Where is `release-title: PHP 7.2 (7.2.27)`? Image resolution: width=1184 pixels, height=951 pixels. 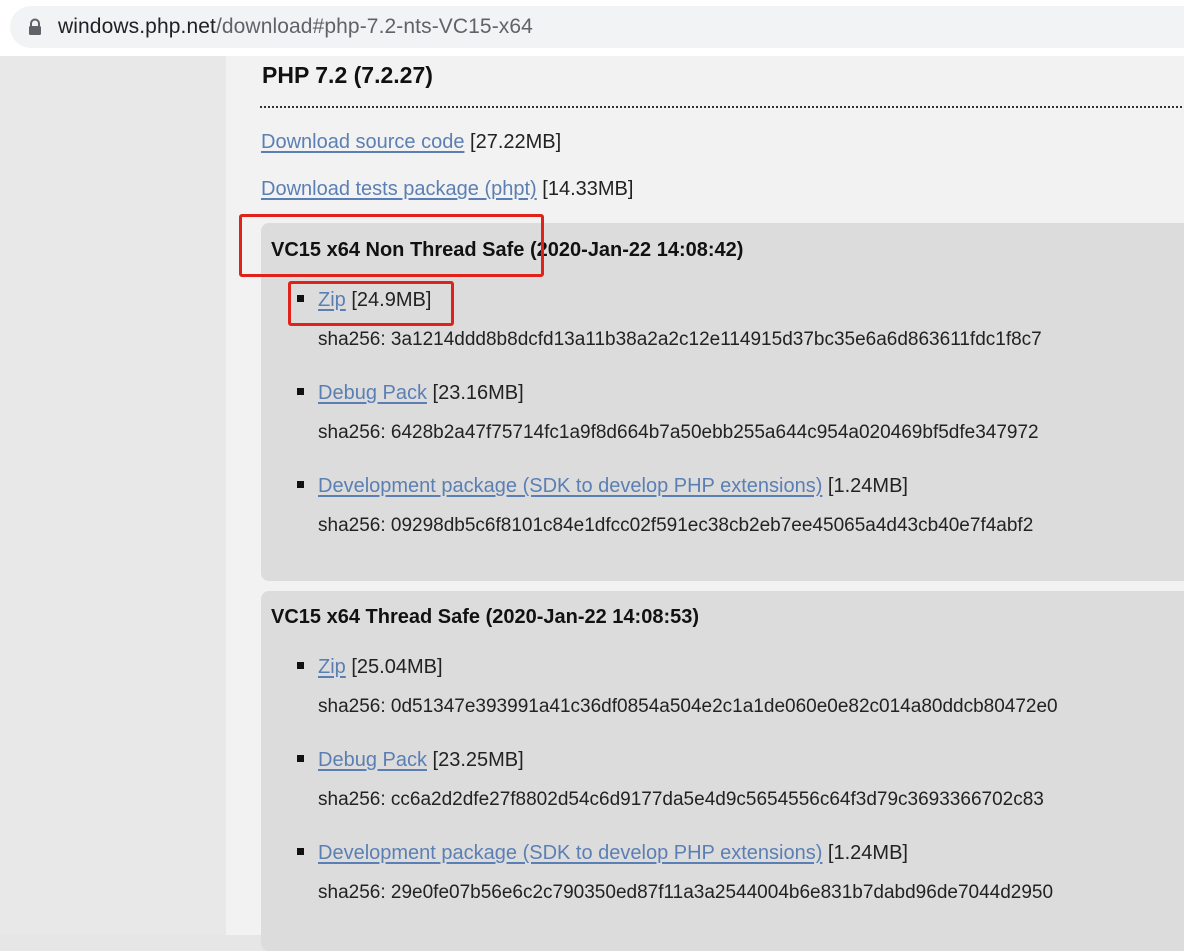 release-title: PHP 7.2 (7.2.27) is located at coordinates (347, 75).